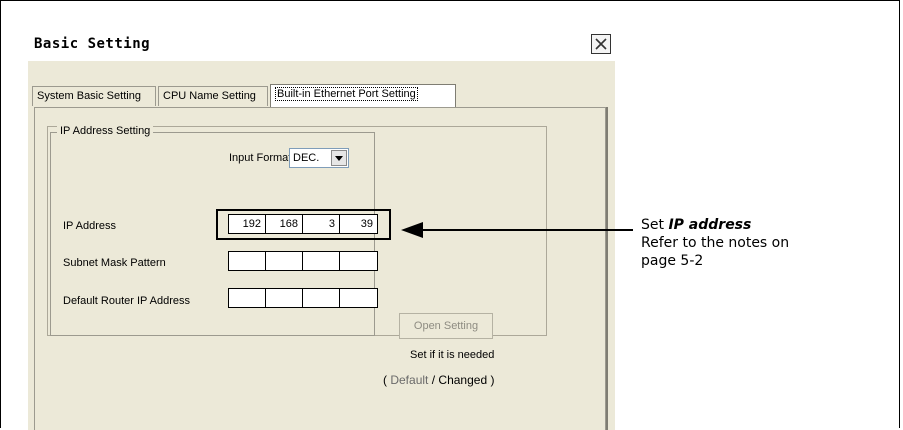 The height and width of the screenshot is (430, 903). What do you see at coordinates (319, 158) in the screenshot?
I see `input-format-select: DEC.` at bounding box center [319, 158].